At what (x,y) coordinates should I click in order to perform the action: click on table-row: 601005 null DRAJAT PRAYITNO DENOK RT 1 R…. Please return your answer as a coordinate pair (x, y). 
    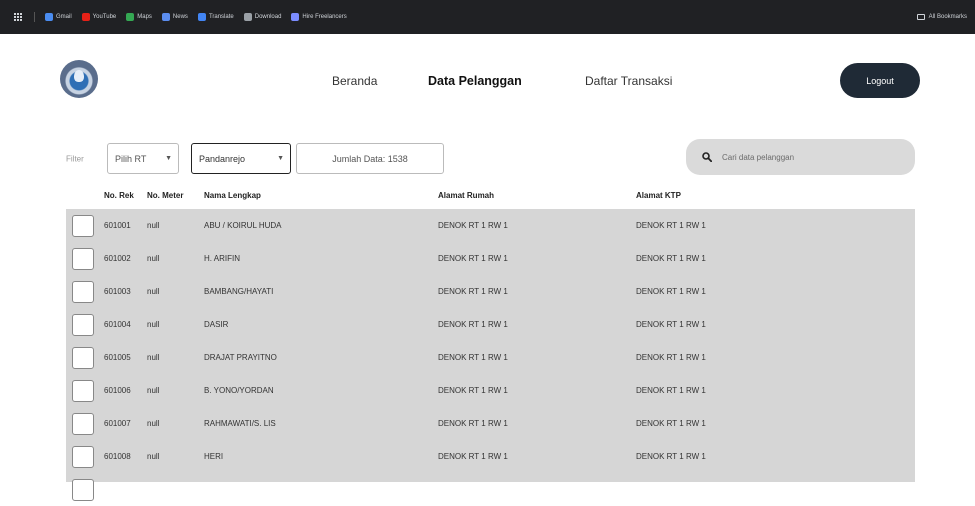
    Looking at the image, I should click on (490, 357).